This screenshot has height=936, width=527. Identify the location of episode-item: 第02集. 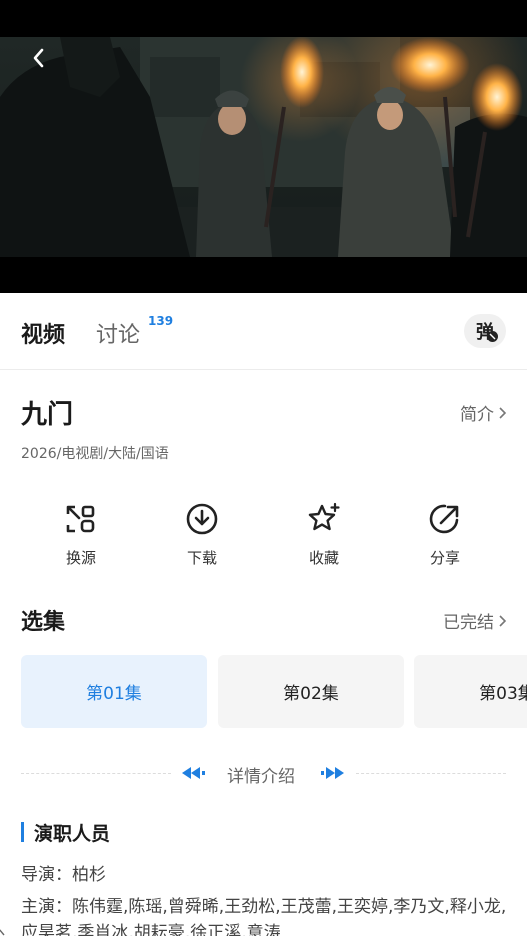
(311, 691).